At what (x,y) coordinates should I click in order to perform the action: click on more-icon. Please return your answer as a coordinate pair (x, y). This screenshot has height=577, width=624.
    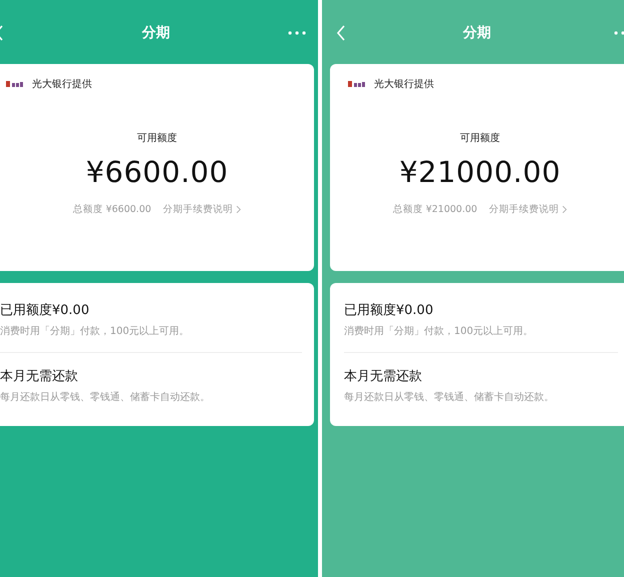
    Looking at the image, I should click on (297, 33).